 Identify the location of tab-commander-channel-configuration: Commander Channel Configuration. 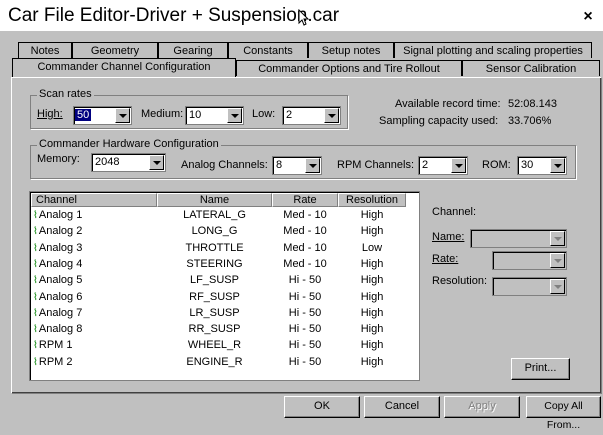
(124, 68).